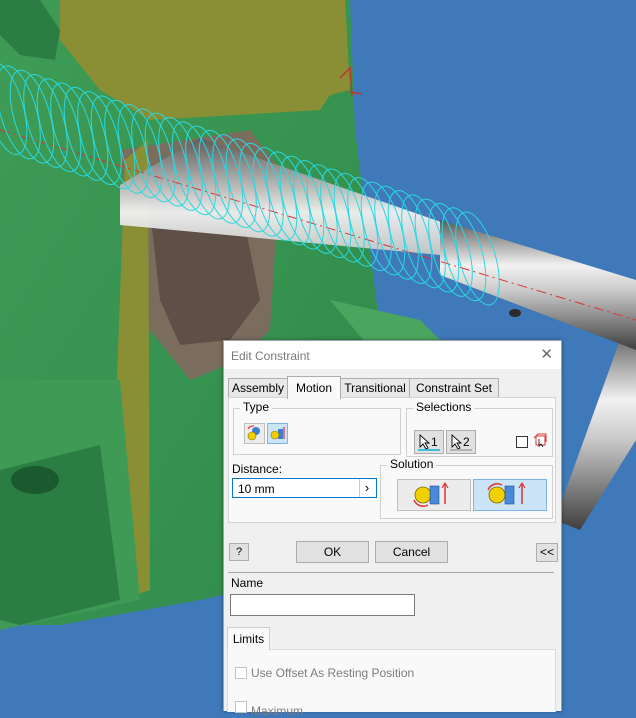 The image size is (636, 718). Describe the element at coordinates (466, 442) in the screenshot. I see `selection-2-label: 2` at that location.